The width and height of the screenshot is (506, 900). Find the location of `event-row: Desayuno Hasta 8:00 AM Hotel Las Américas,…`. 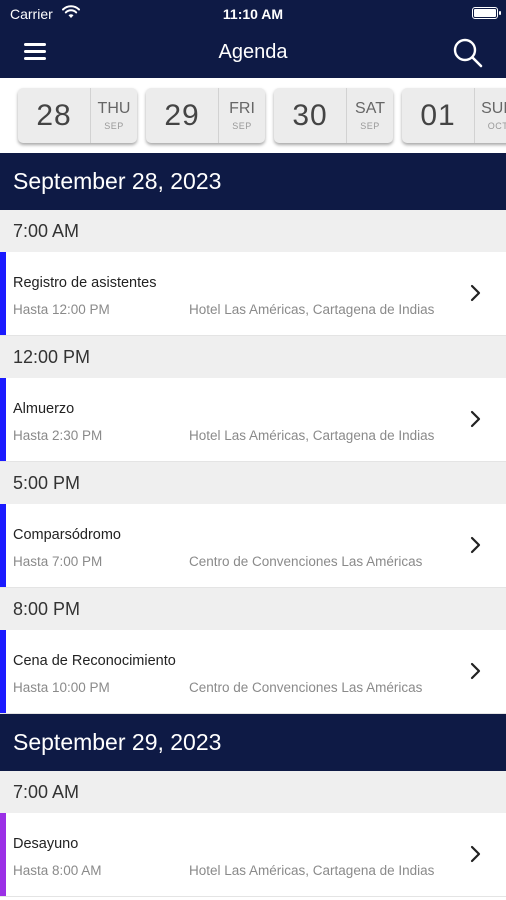

event-row: Desayuno Hasta 8:00 AM Hotel Las Américas,… is located at coordinates (253, 855).